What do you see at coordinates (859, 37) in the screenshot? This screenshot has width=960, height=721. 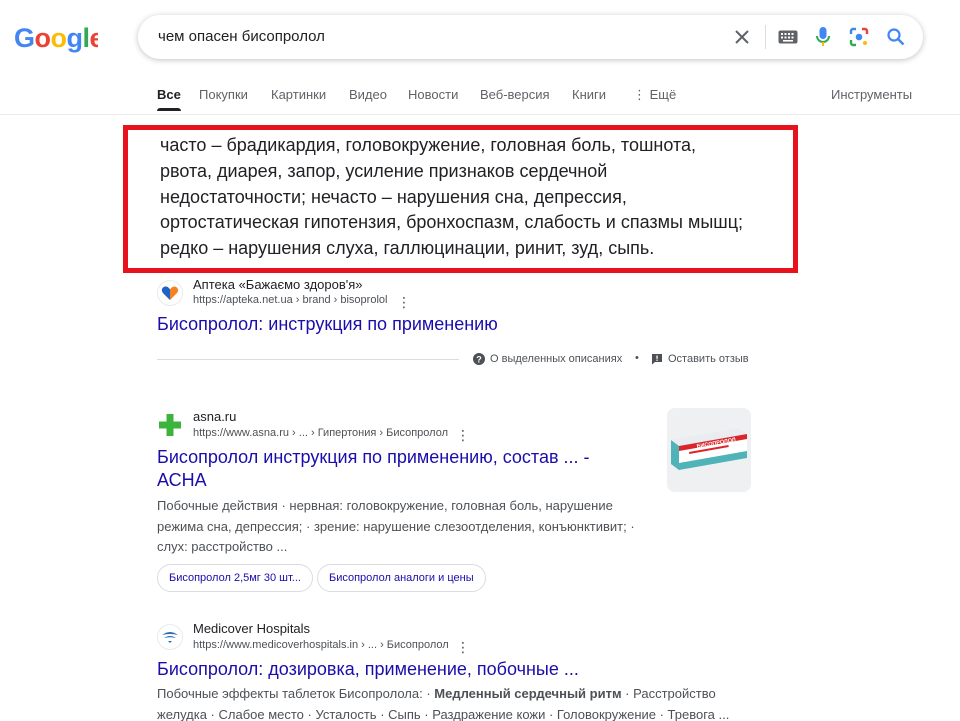 I see `lens-icon` at bounding box center [859, 37].